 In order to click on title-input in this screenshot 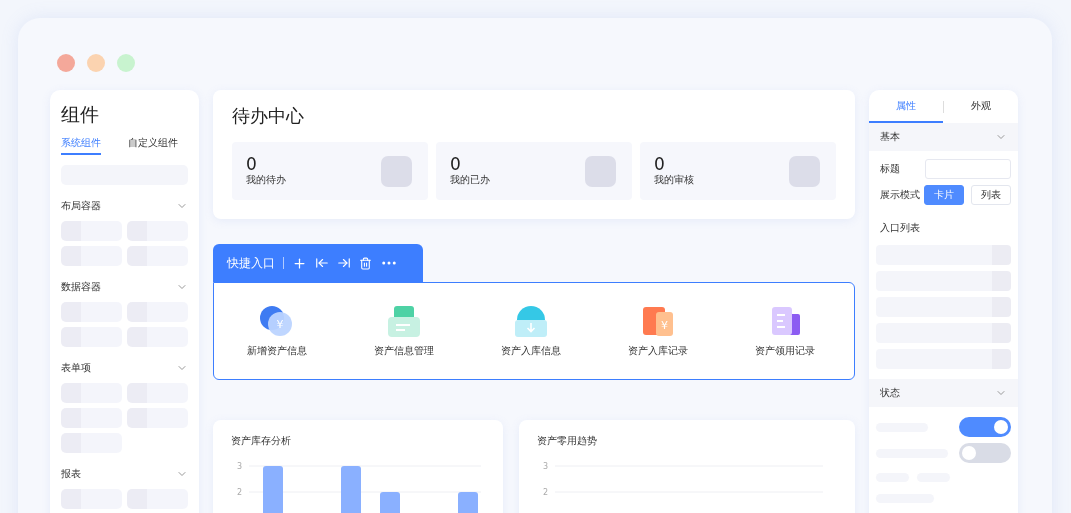, I will do `click(968, 169)`.